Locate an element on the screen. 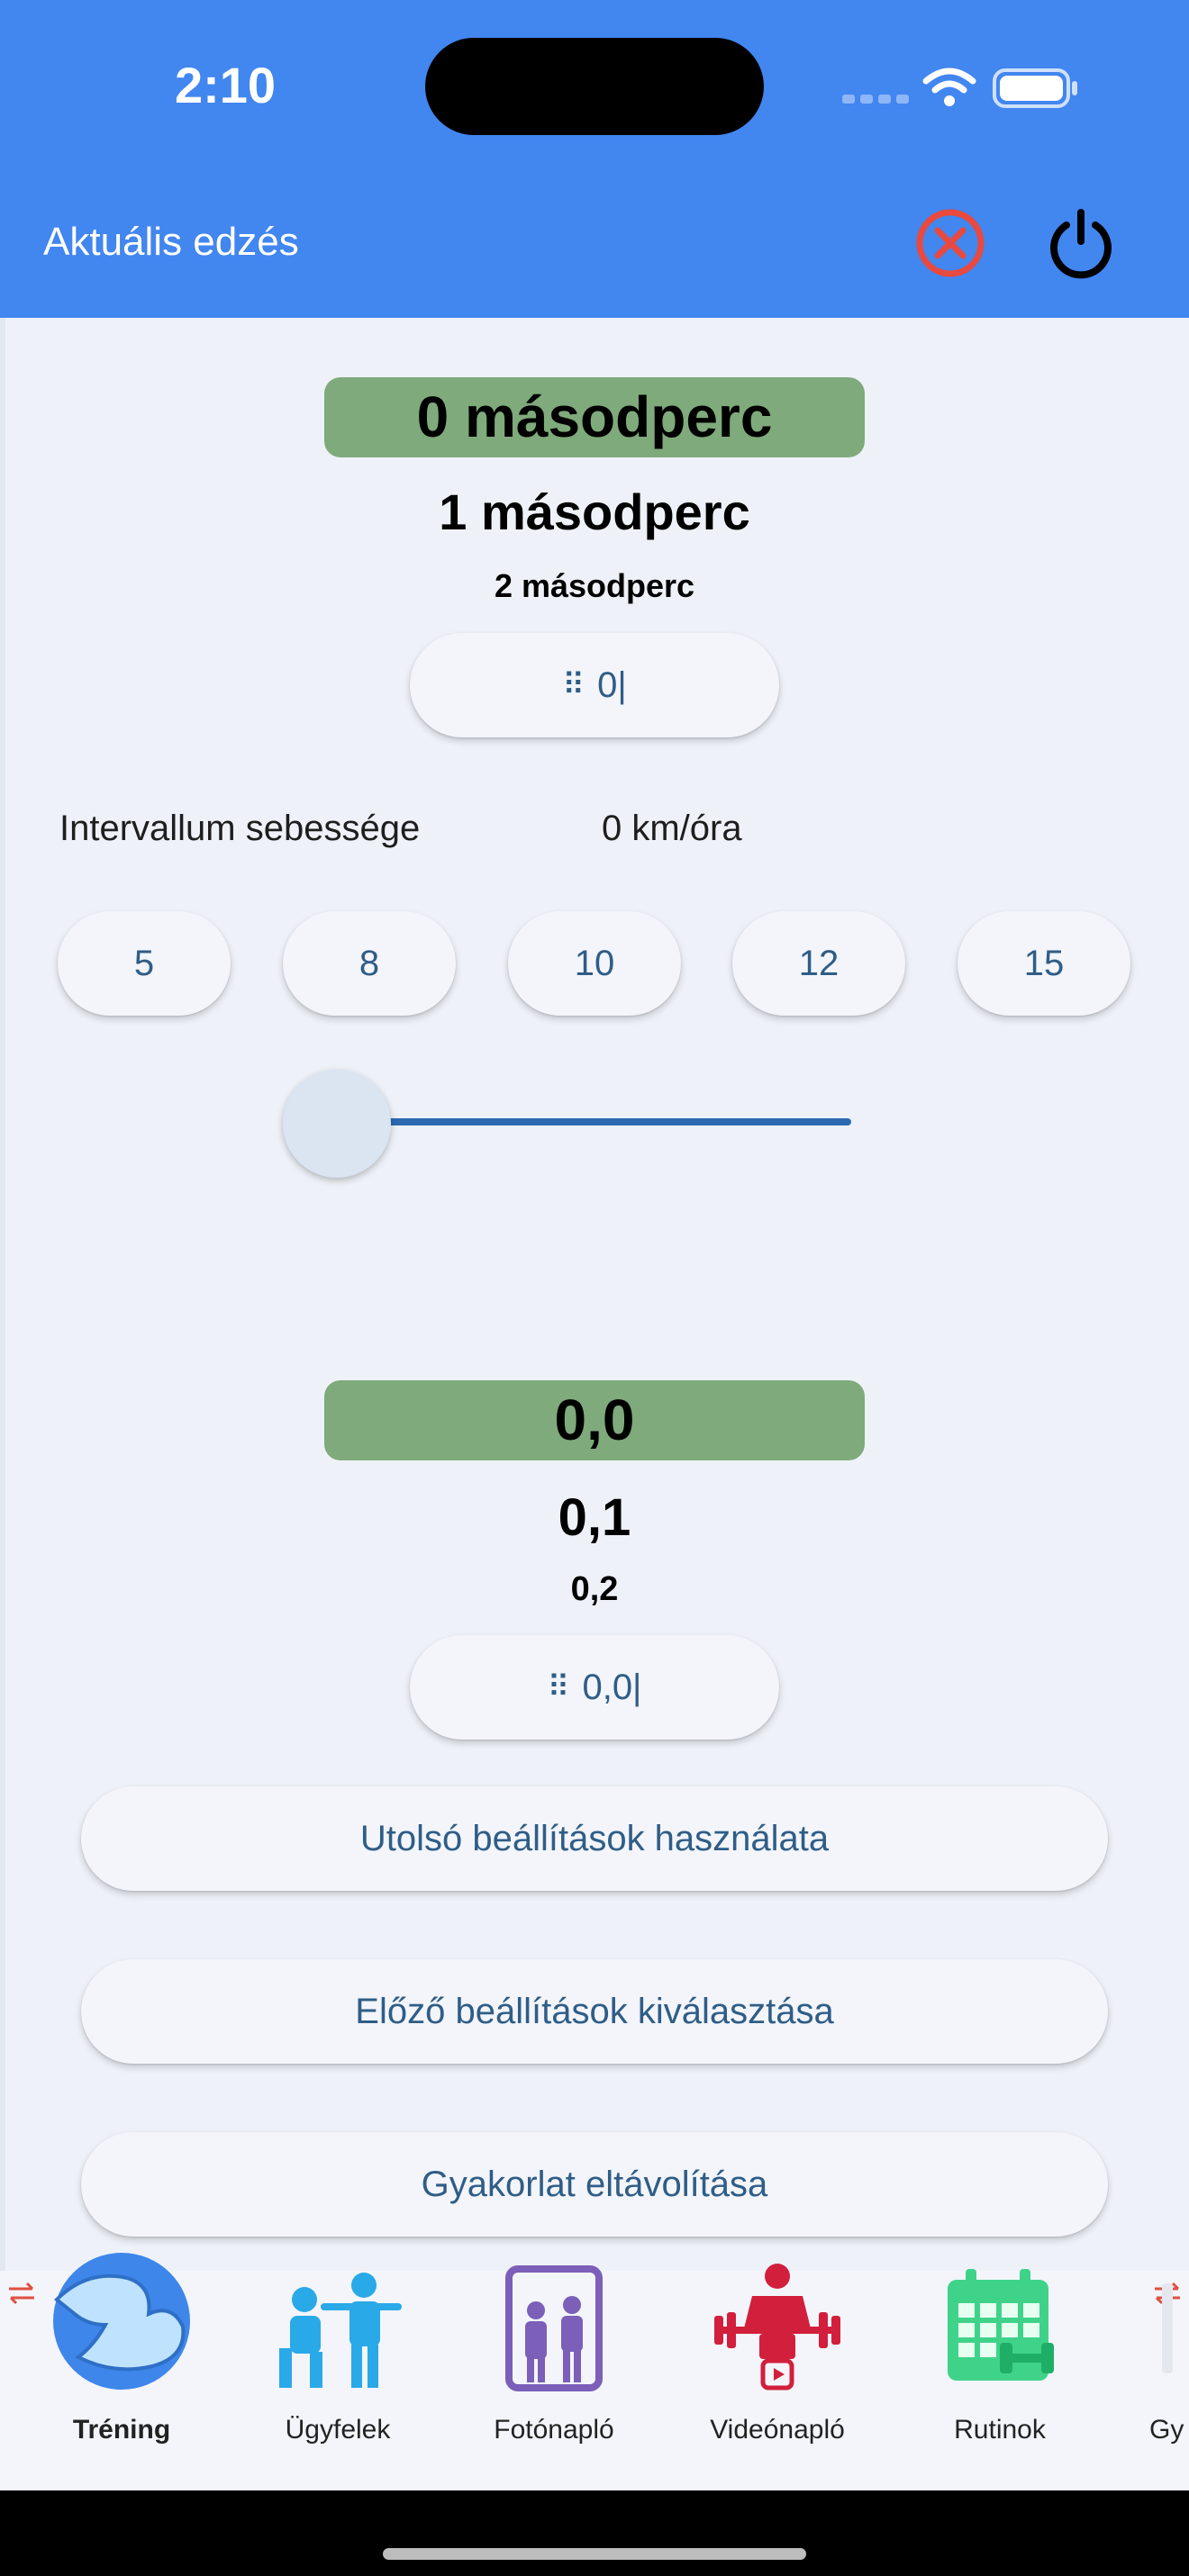 The width and height of the screenshot is (1189, 2576). home-indicator is located at coordinates (594, 2554).